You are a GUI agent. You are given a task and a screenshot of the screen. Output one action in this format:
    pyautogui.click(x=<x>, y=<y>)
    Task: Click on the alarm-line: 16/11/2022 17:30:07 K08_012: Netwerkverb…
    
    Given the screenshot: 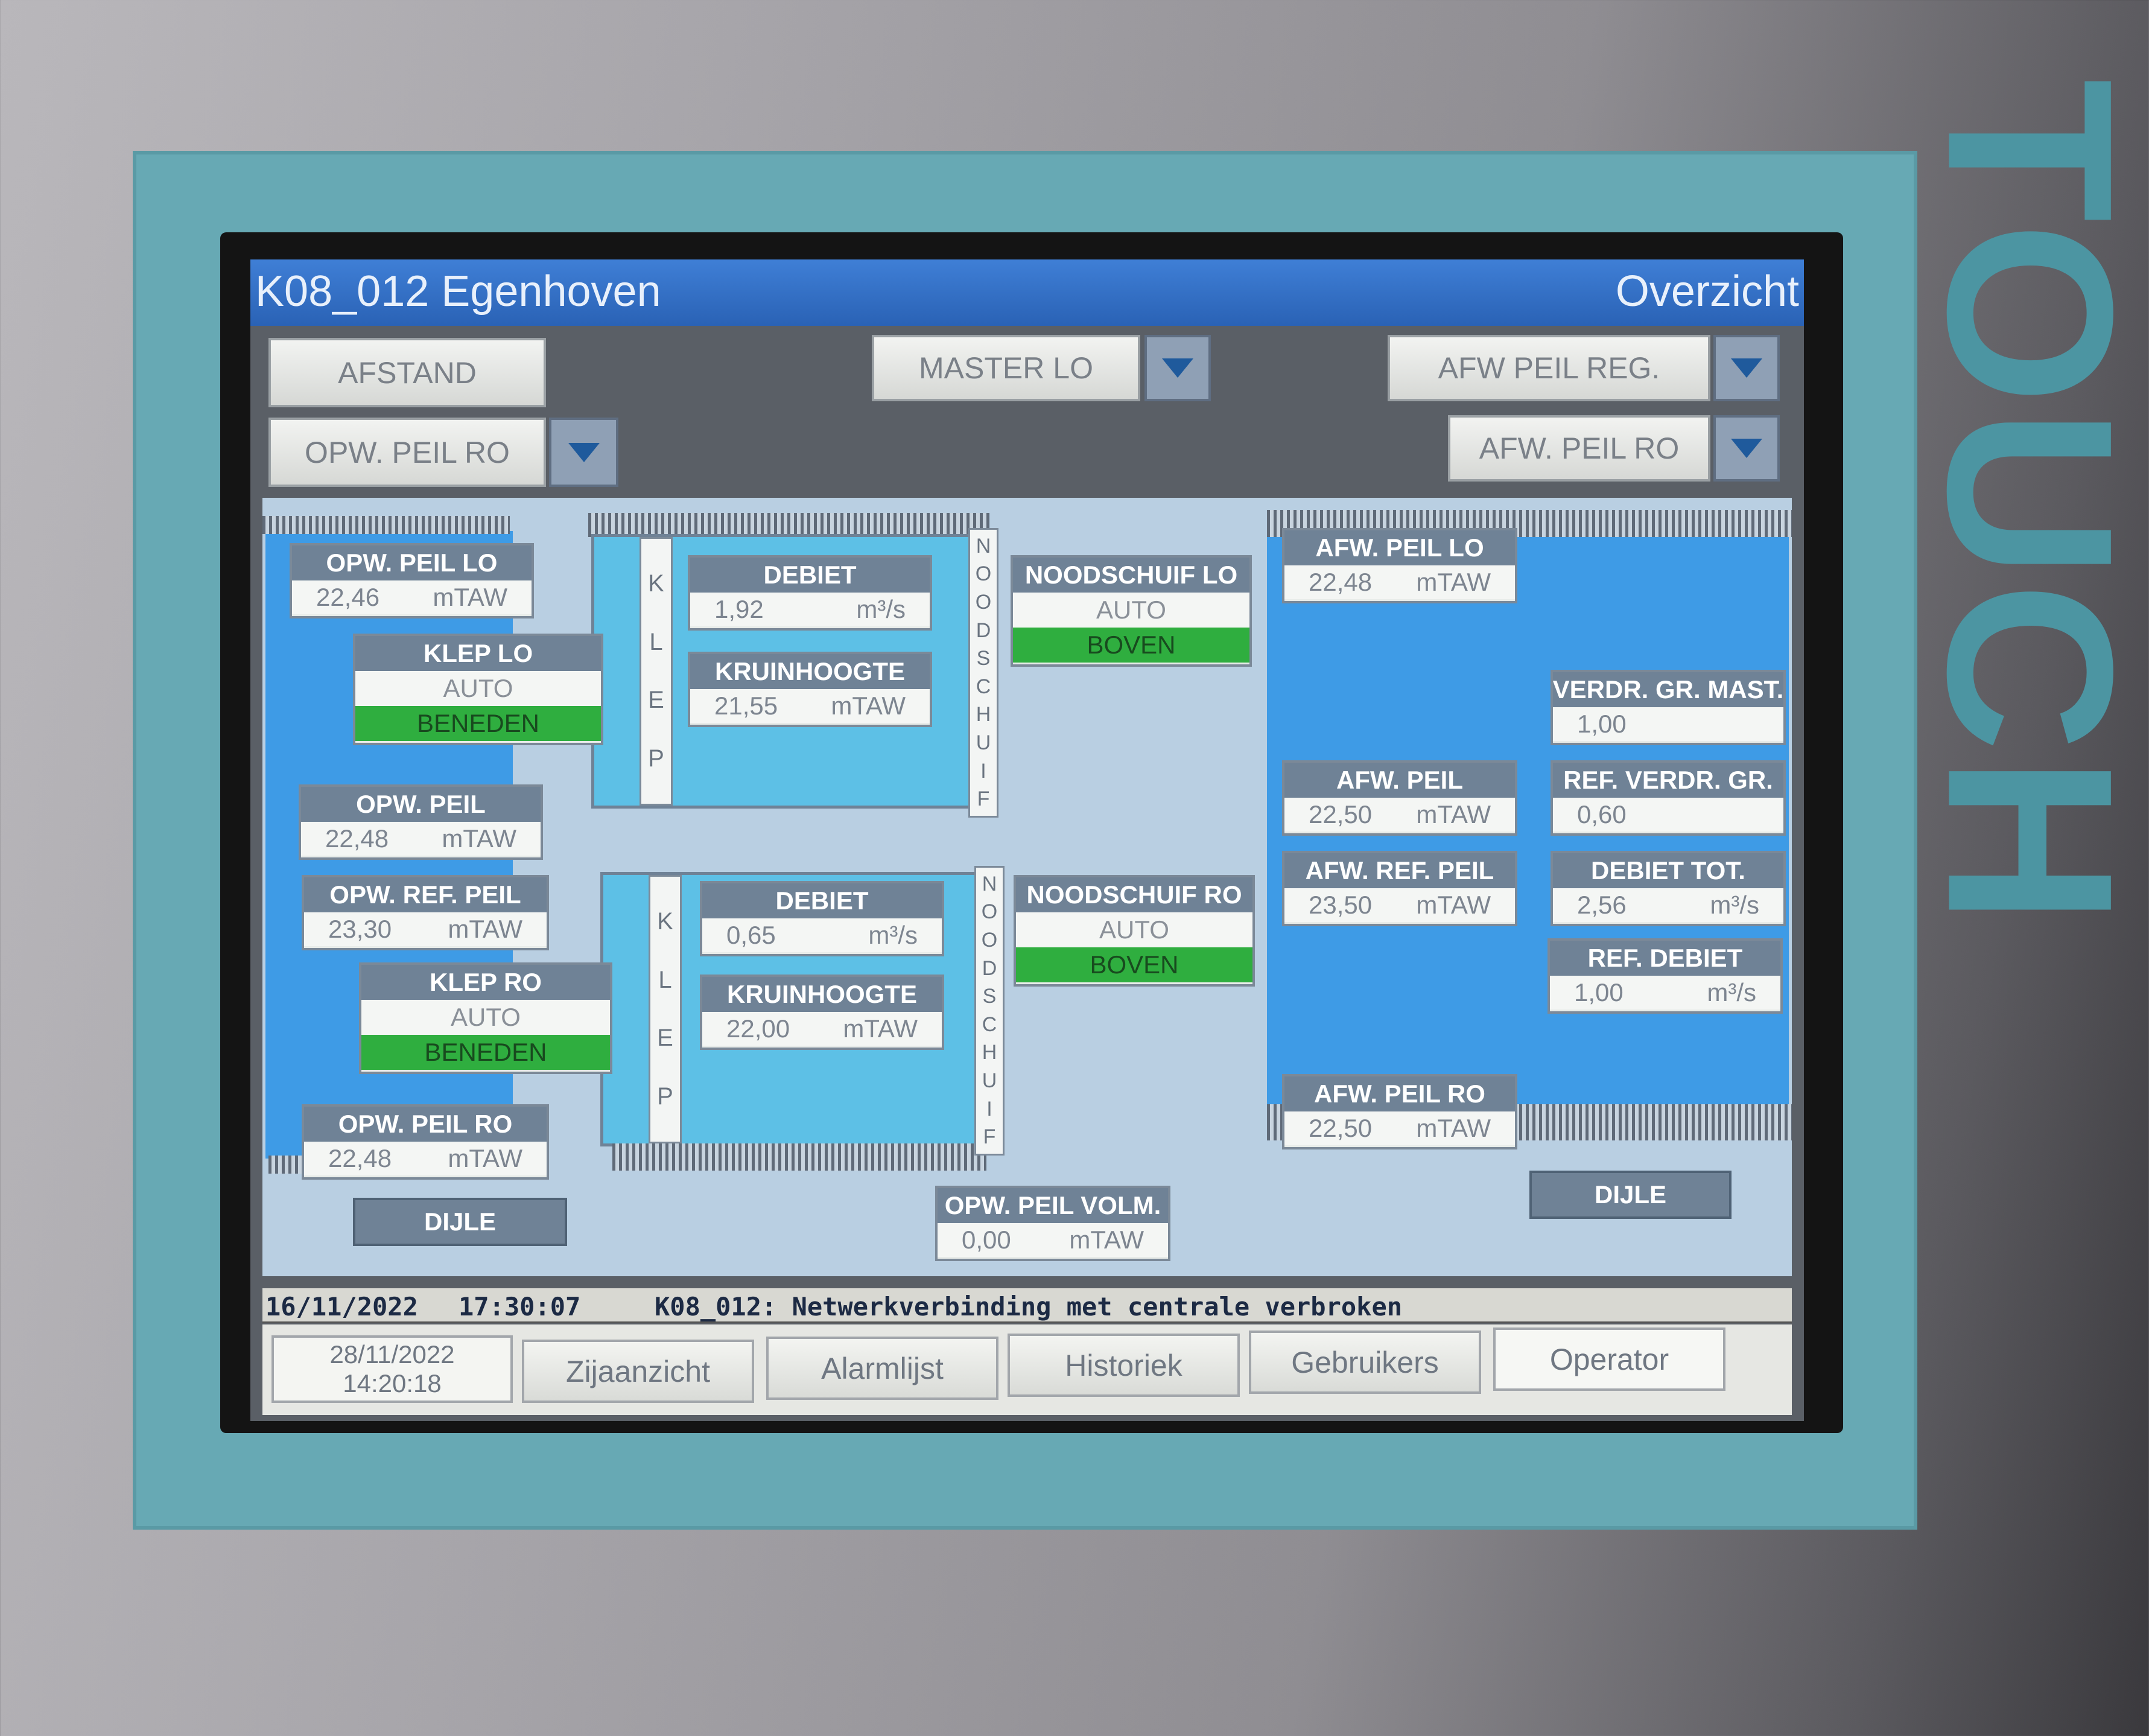 What is the action you would take?
    pyautogui.click(x=1027, y=1305)
    